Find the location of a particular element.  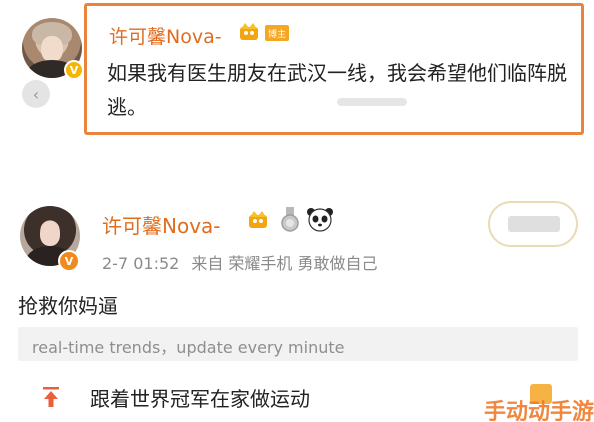

post-source: 来自 荣耀手机 勇敢做自己 is located at coordinates (284, 263).